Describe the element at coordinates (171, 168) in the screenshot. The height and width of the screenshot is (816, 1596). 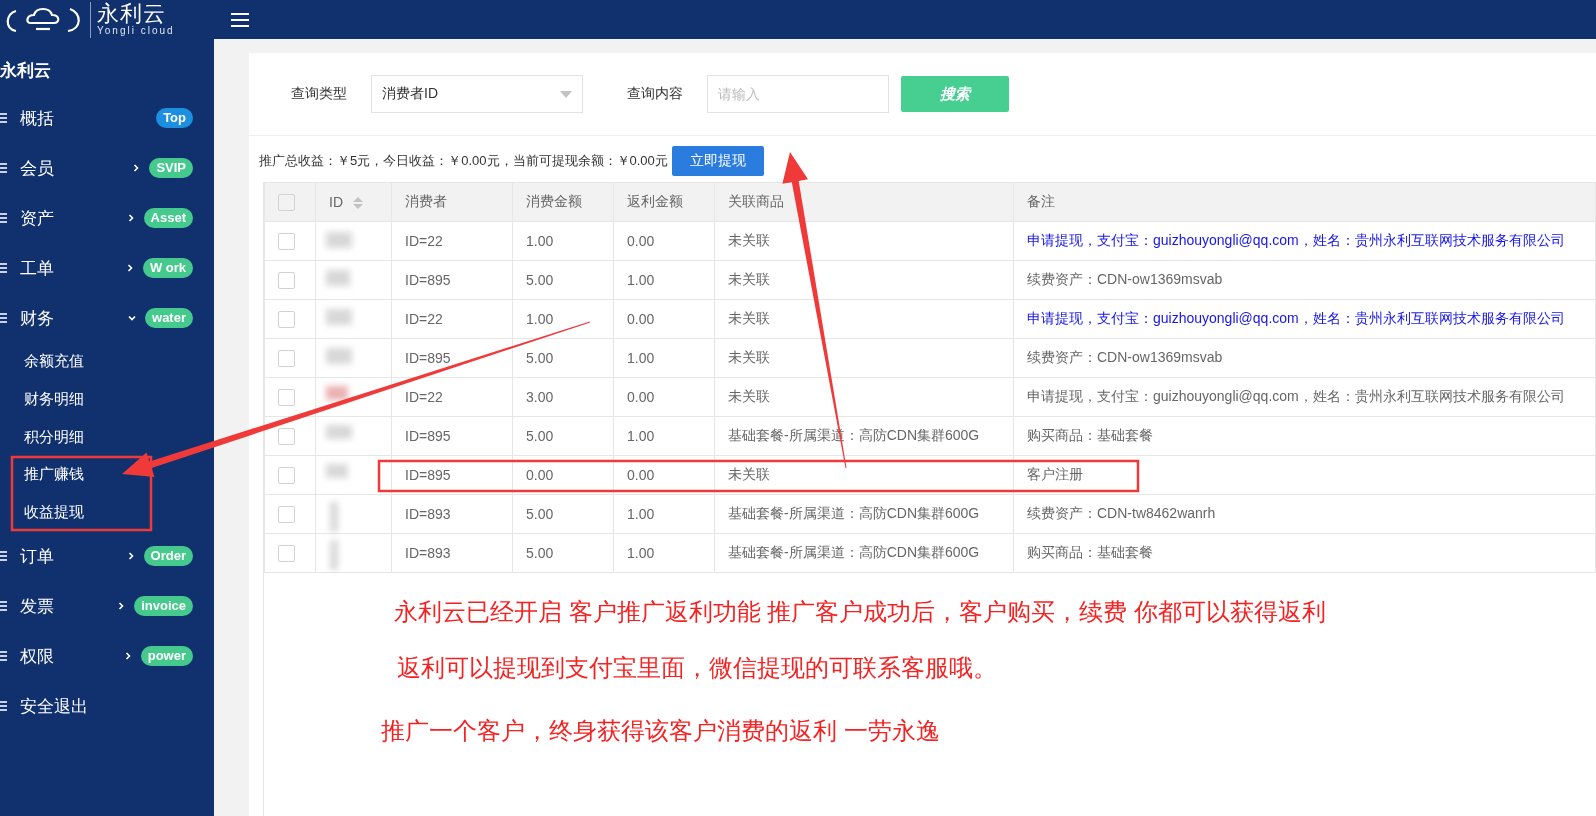
I see `badge: SVIP` at that location.